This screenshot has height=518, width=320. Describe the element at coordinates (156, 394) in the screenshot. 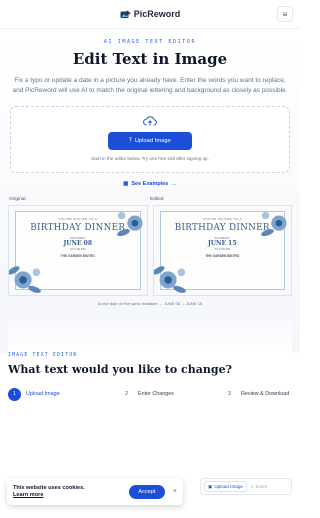

I see `step-label: Enter Changes` at that location.